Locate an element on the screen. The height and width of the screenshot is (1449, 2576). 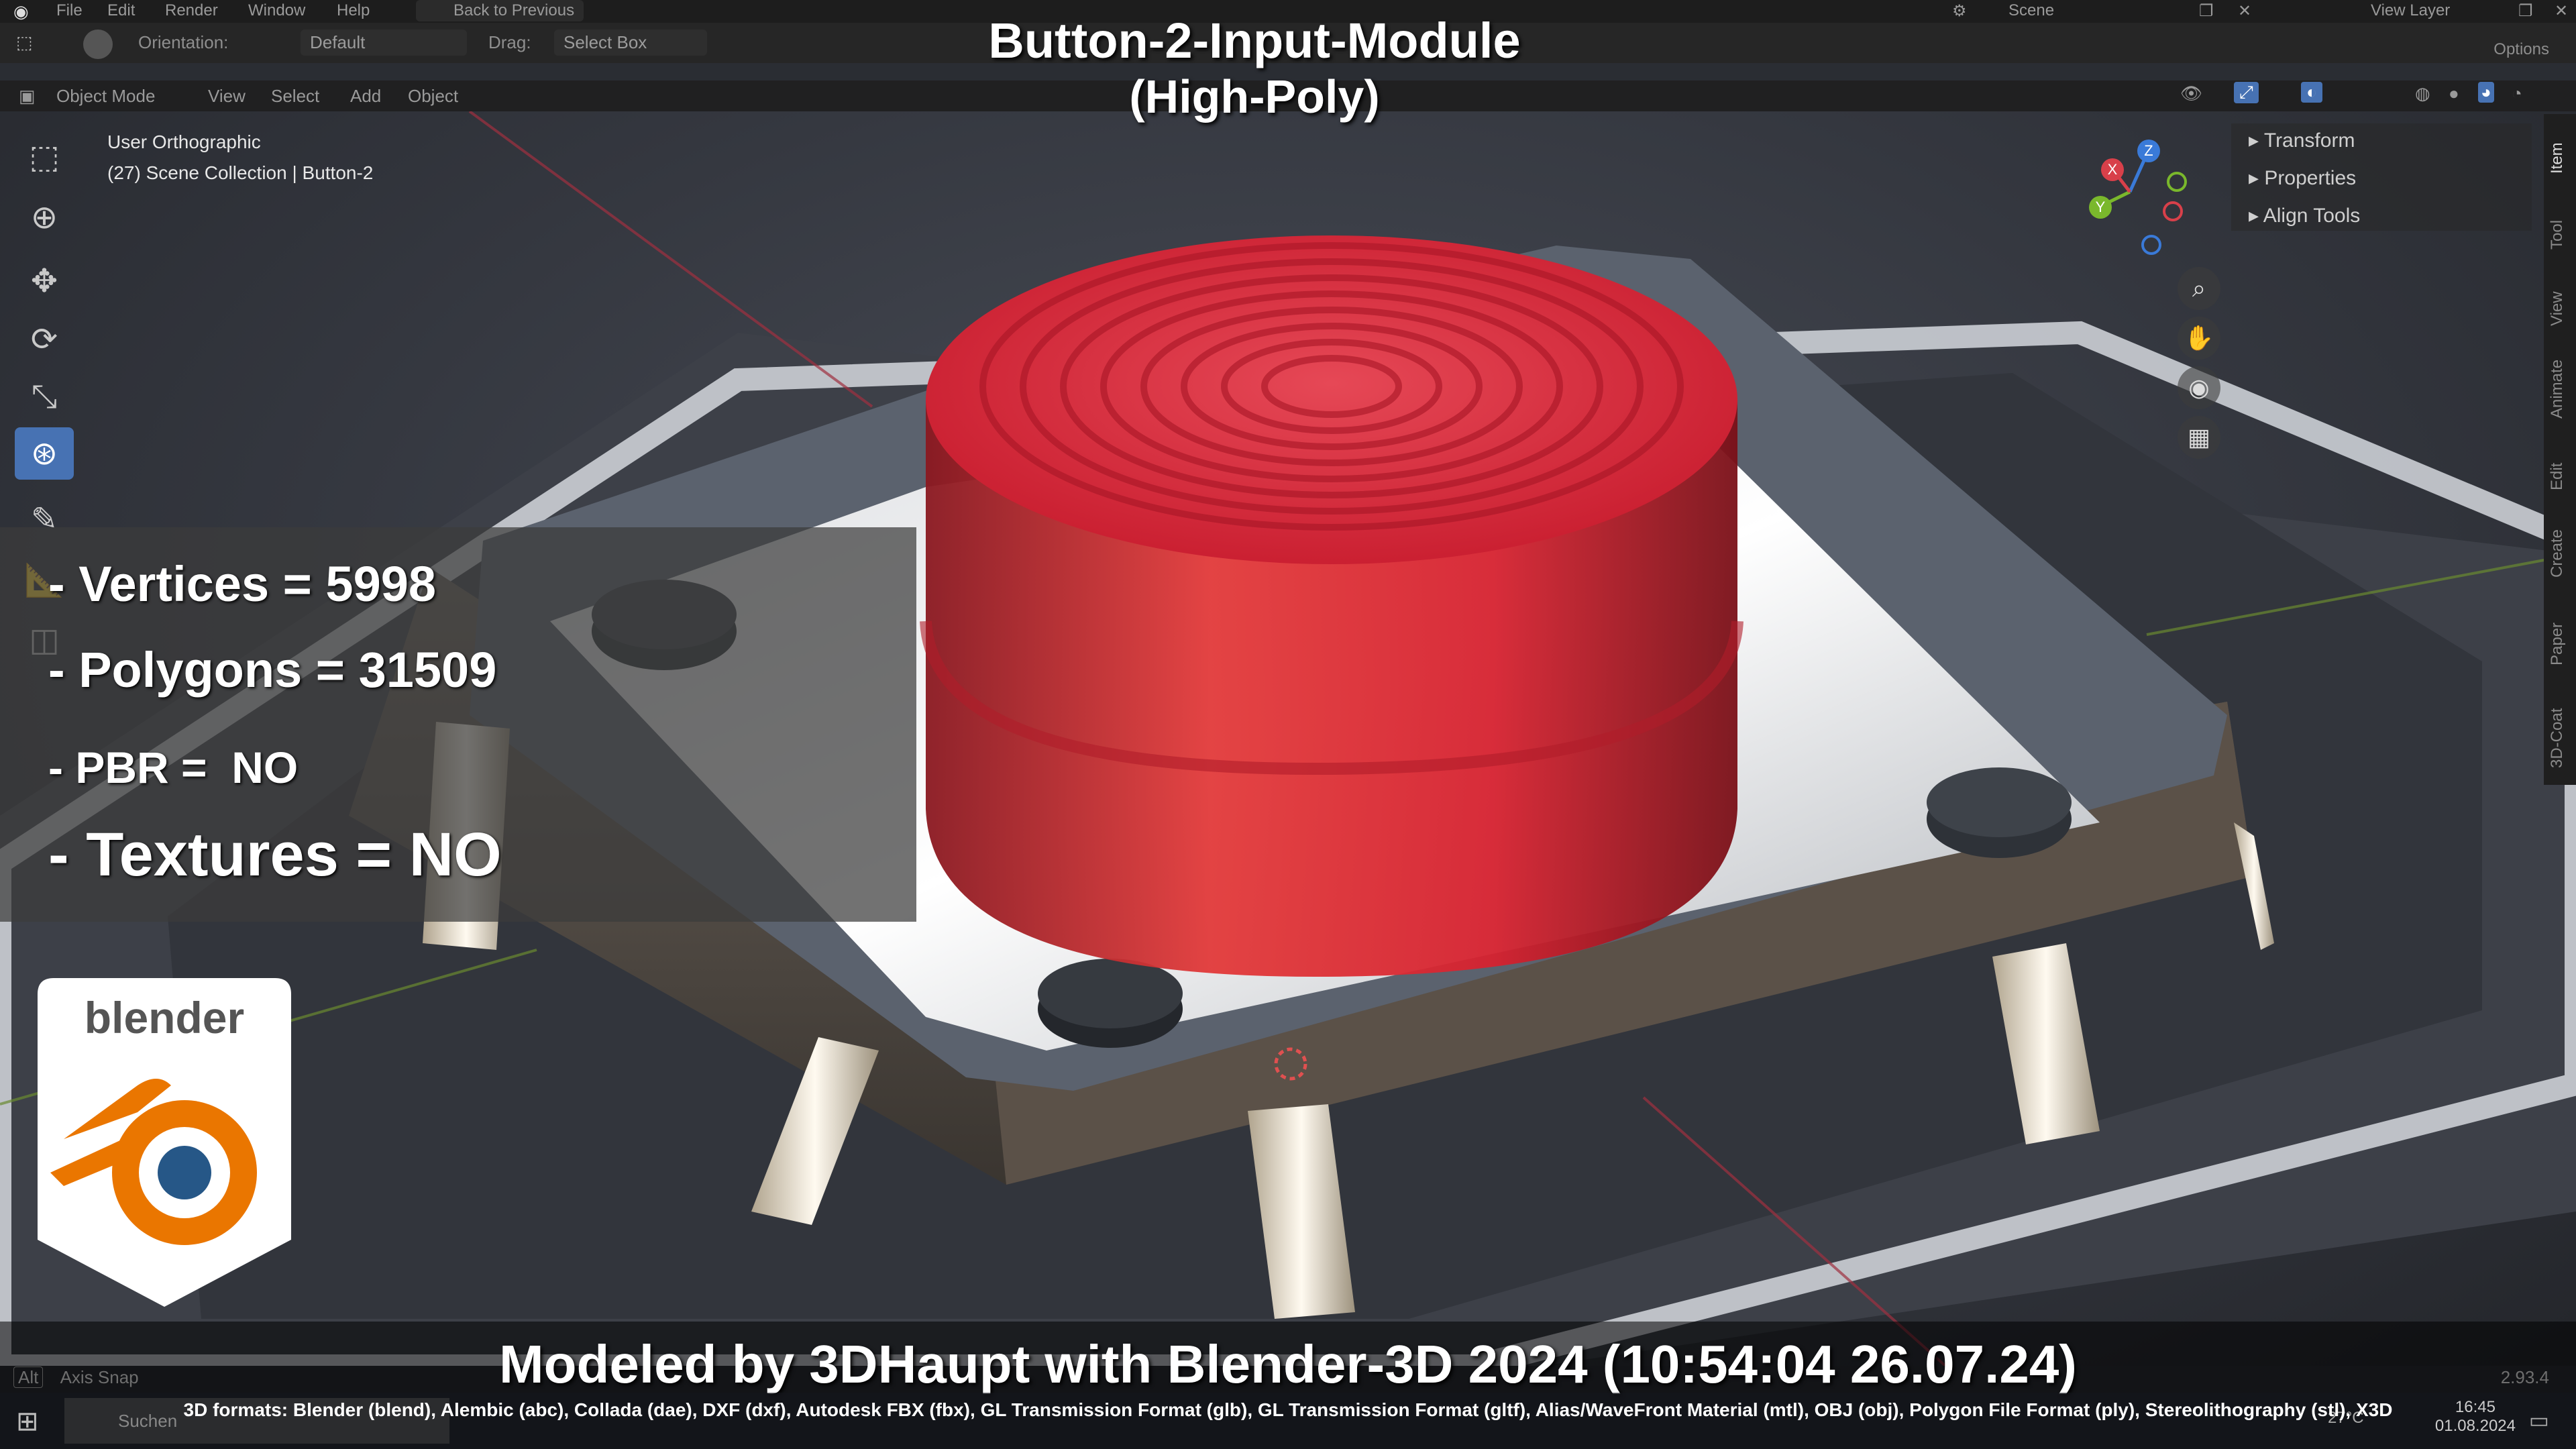
tab-3d-coat: 3D-Coat is located at coordinates (2560, 738).